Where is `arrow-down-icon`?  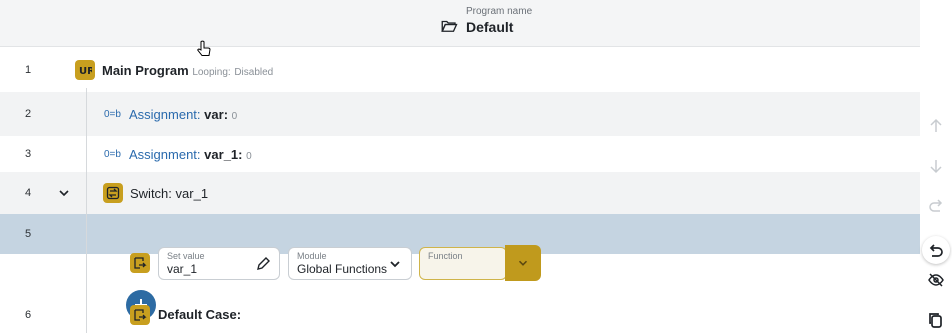 arrow-down-icon is located at coordinates (936, 167).